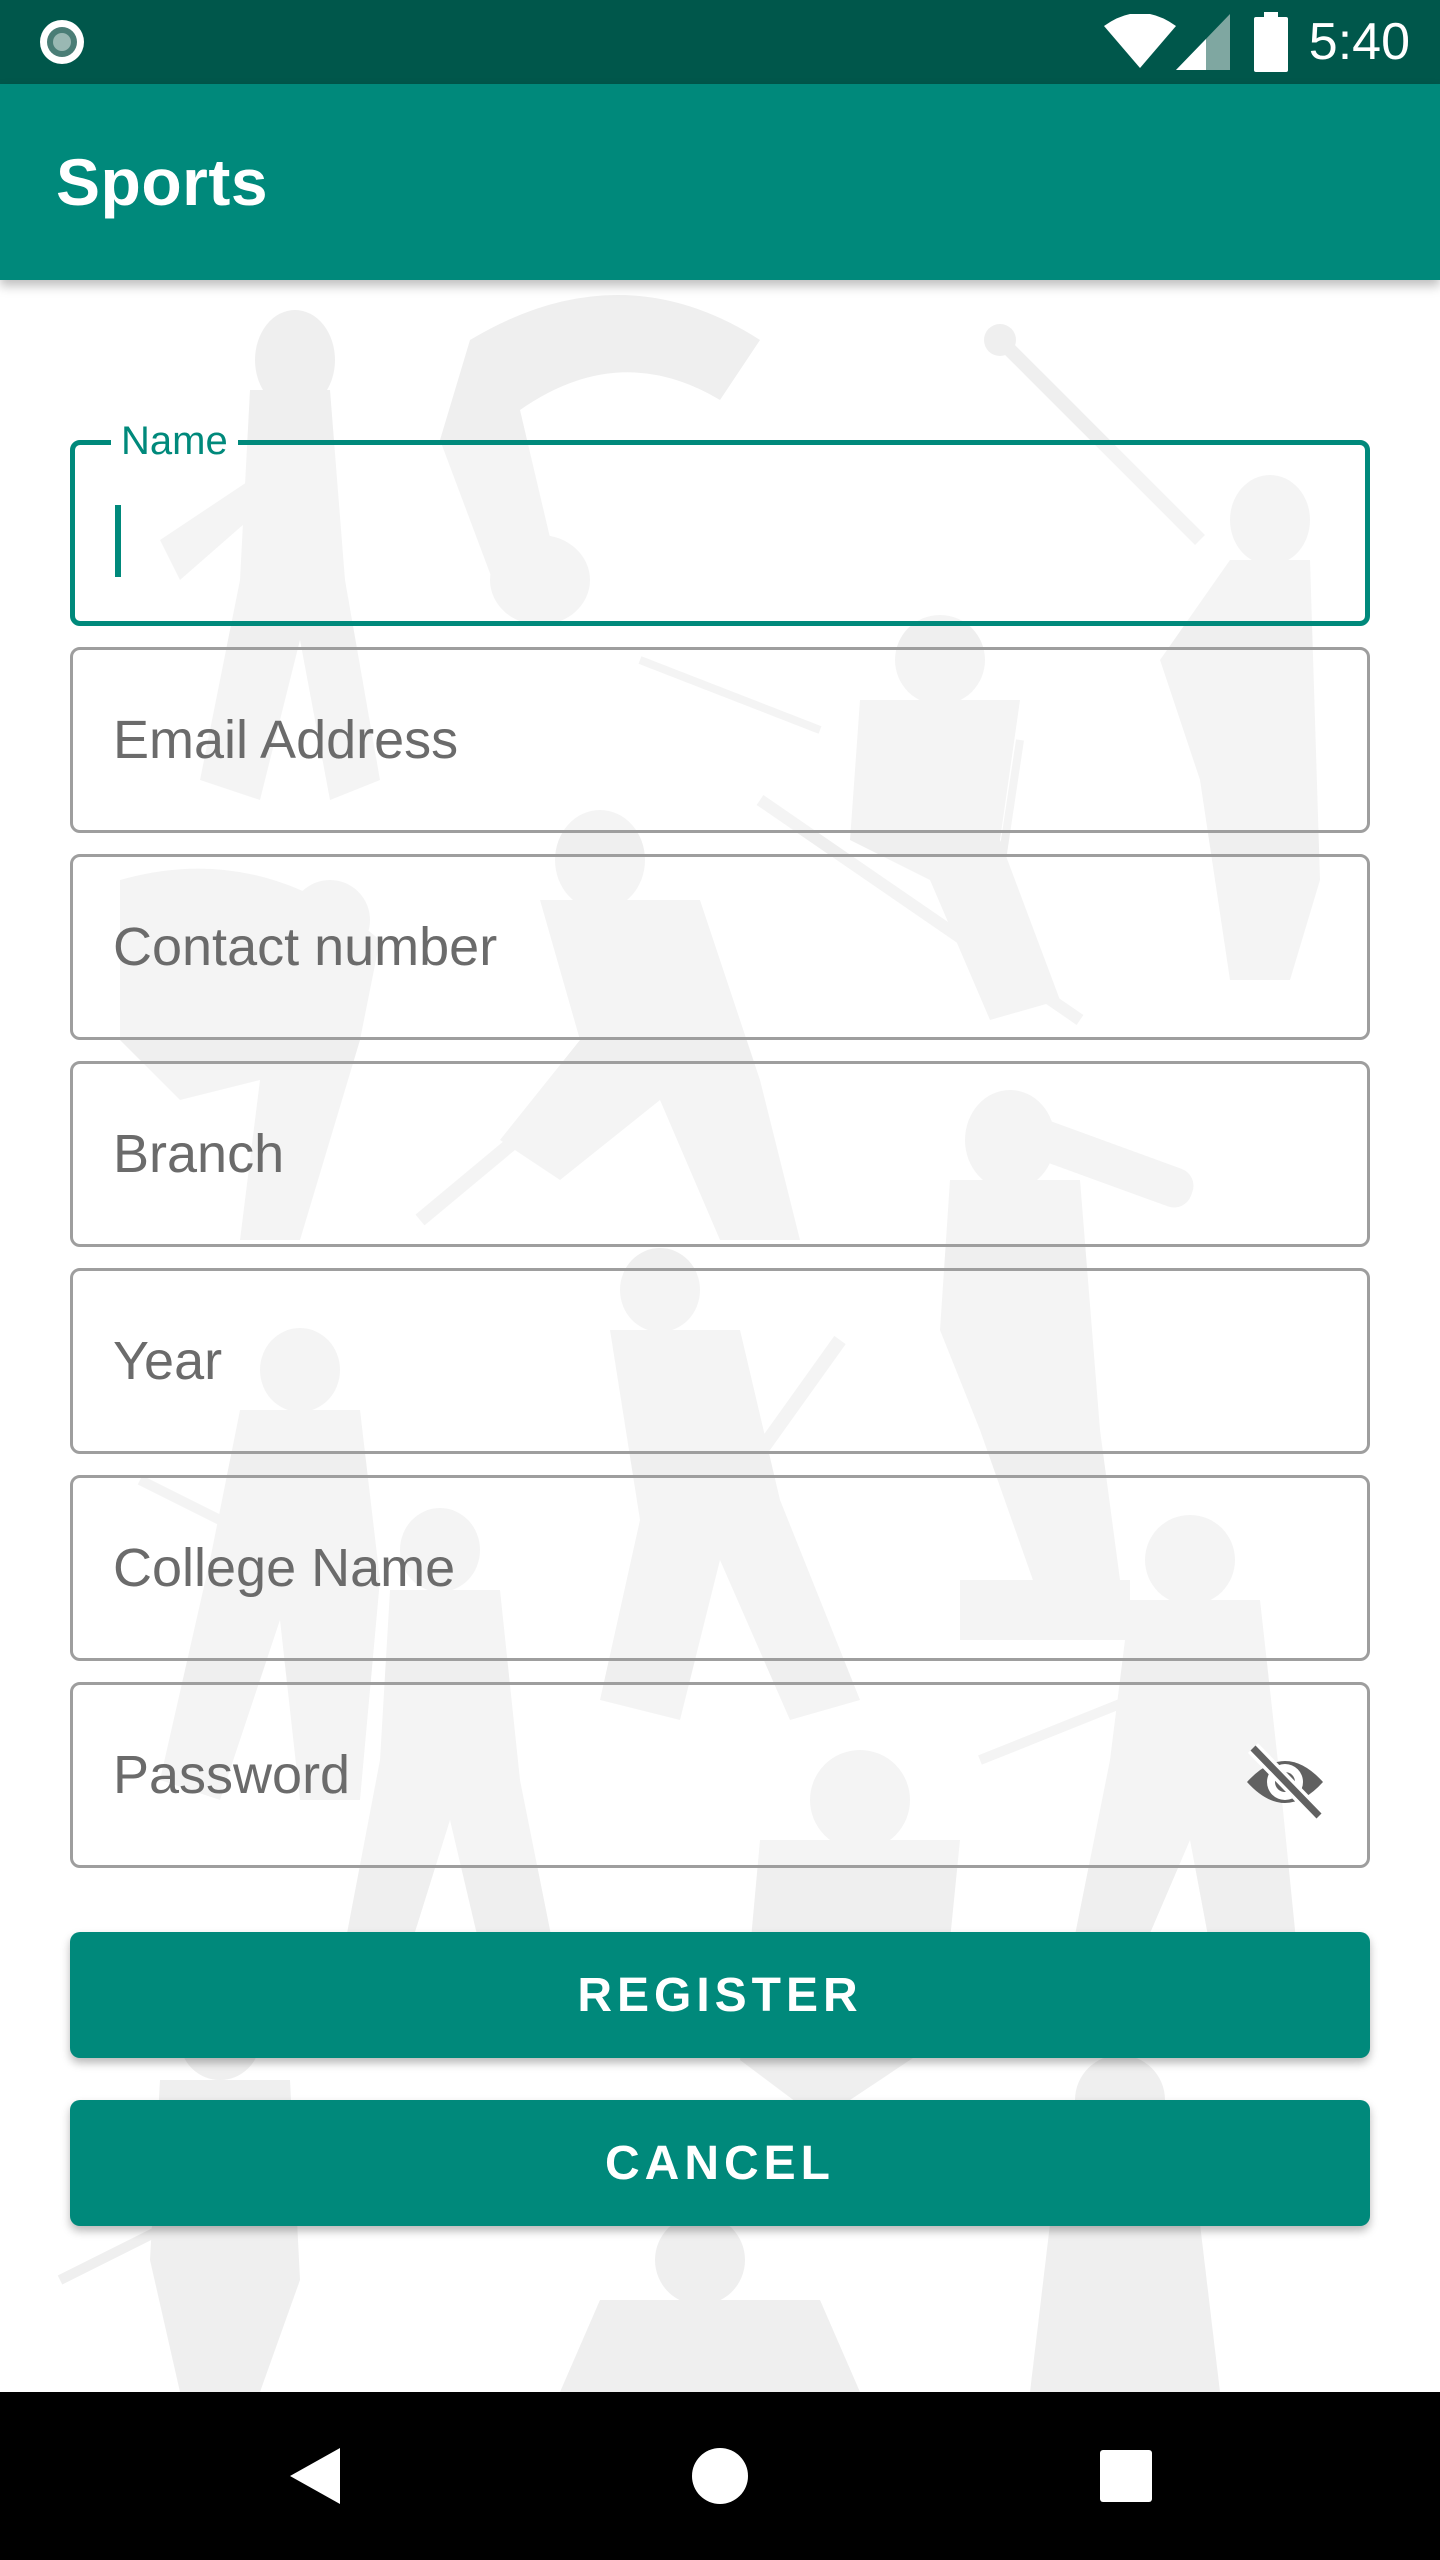 This screenshot has width=1440, height=2560. I want to click on college-name-field-label: College Name, so click(284, 1568).